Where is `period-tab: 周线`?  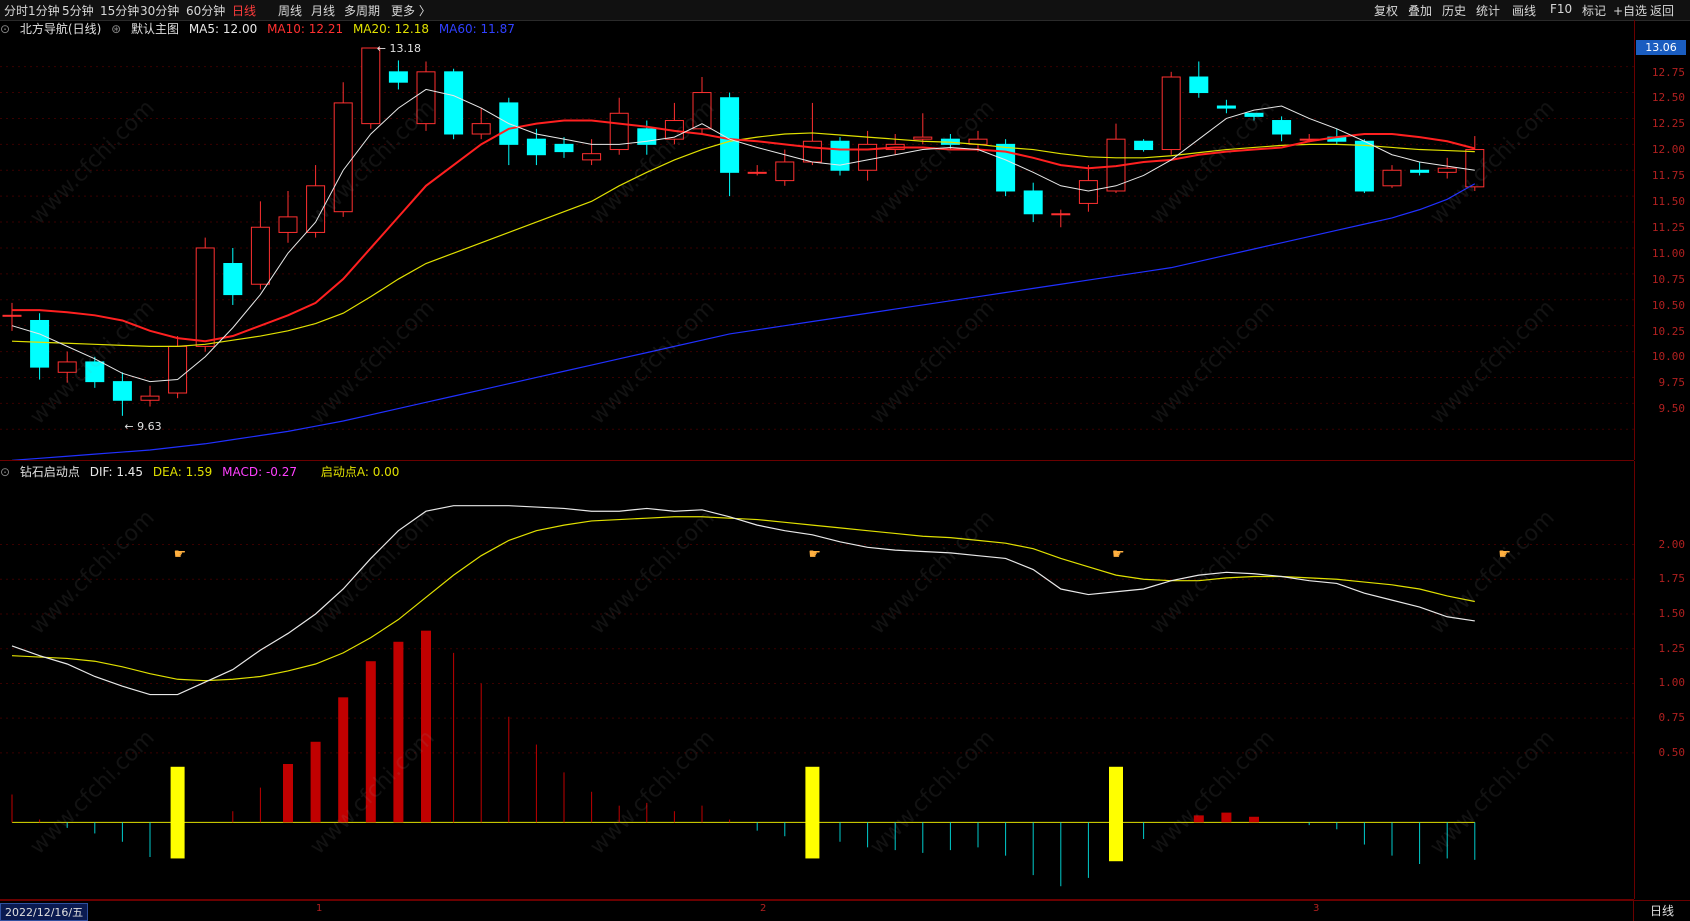 period-tab: 周线 is located at coordinates (290, 10).